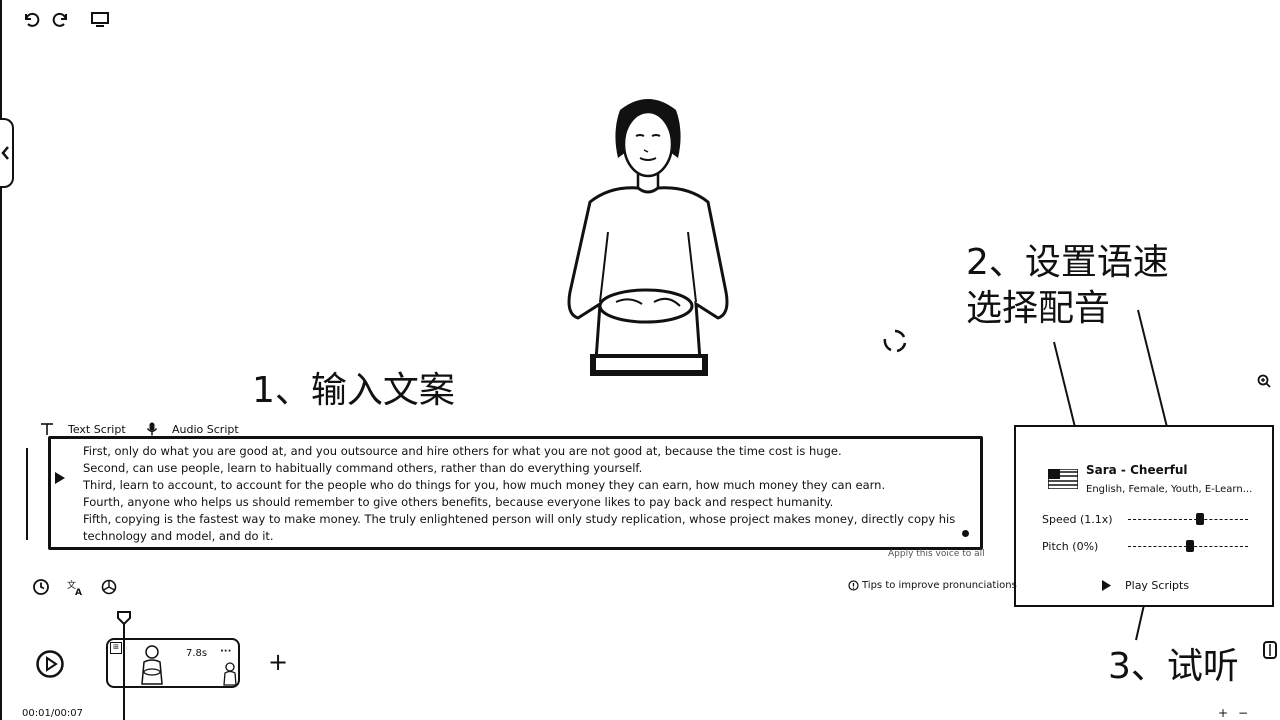  I want to click on play-scripts-label: Play Scripts, so click(1157, 585).